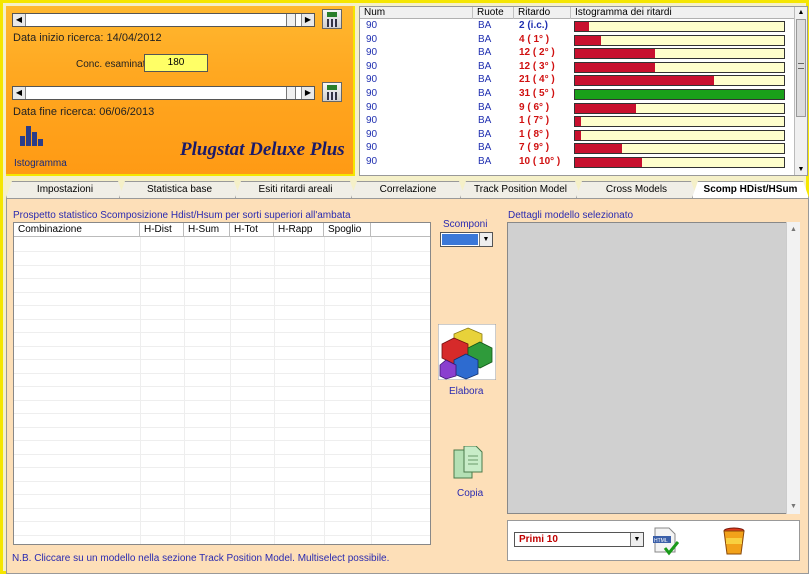  I want to click on header-ruote: Ruote, so click(493, 13).